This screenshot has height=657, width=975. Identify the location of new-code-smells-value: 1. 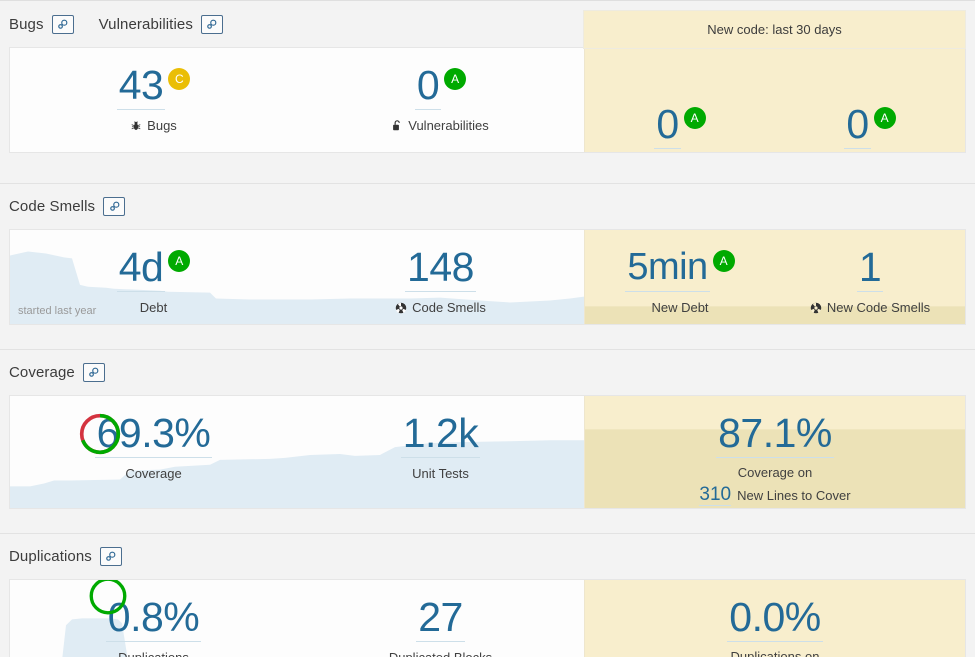
(870, 268).